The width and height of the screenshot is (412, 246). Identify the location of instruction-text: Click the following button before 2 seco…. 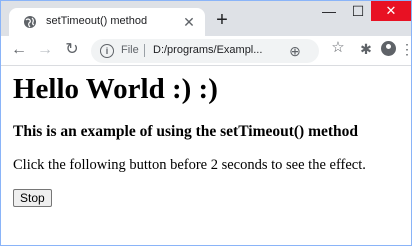
(189, 165).